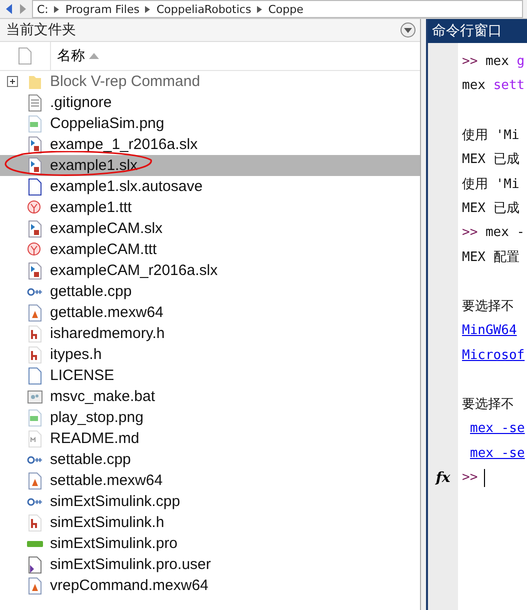  I want to click on command-text: MEX 配置, so click(491, 257).